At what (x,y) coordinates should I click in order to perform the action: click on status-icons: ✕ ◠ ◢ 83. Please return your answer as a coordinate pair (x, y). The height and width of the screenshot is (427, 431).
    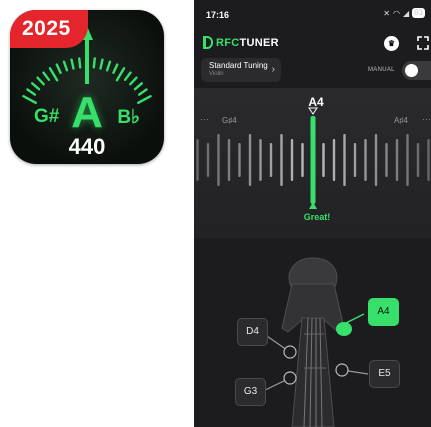
    Looking at the image, I should click on (404, 13).